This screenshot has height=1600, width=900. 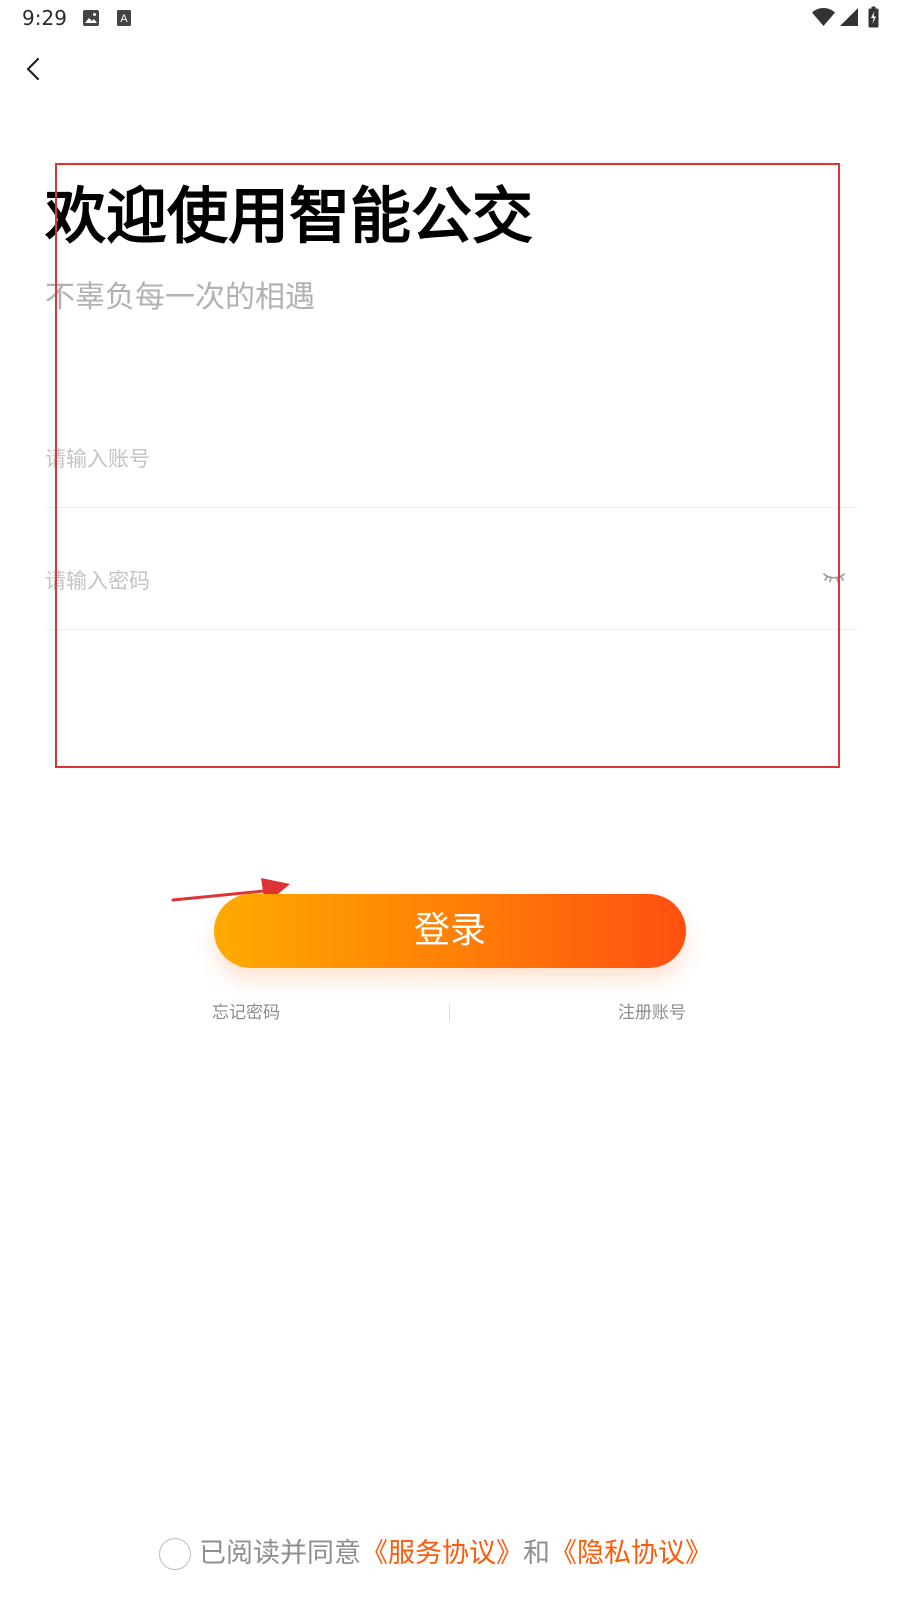 I want to click on login-button: 登录, so click(x=450, y=931).